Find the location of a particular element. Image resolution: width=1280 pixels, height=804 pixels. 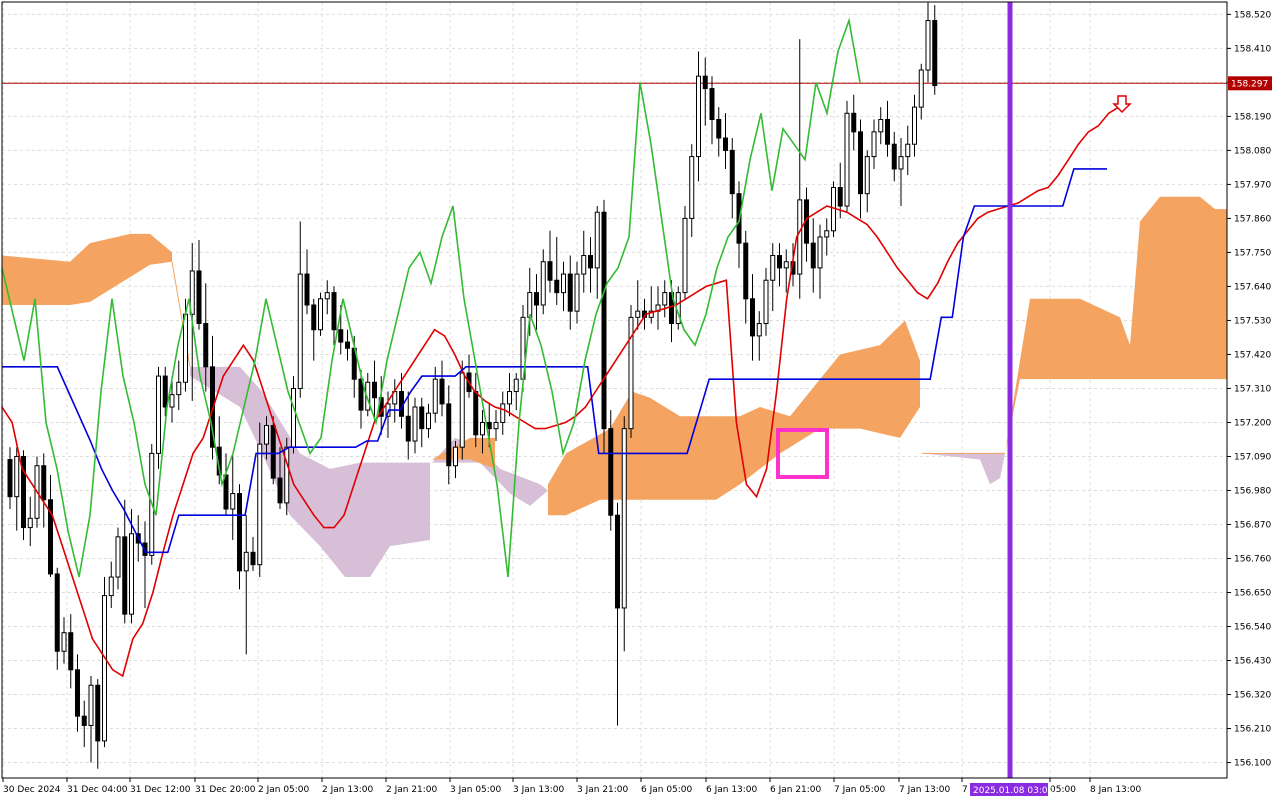

y-tick-label: 156.650 is located at coordinates (1252, 594).